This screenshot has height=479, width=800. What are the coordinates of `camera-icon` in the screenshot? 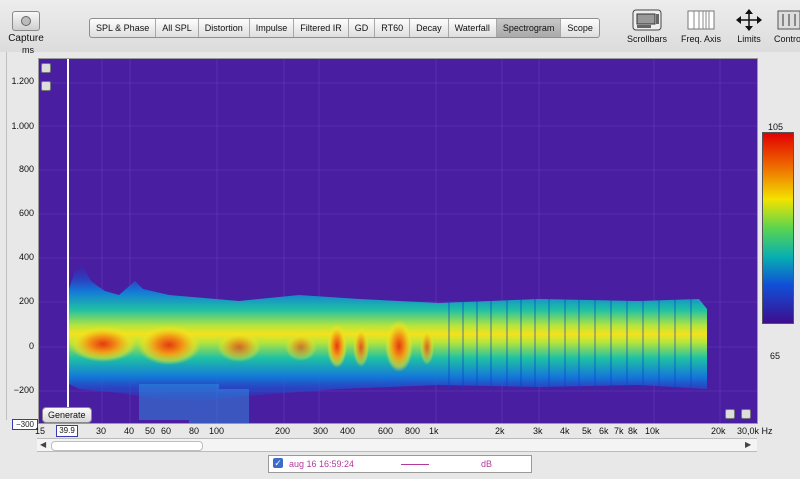 It's located at (26, 21).